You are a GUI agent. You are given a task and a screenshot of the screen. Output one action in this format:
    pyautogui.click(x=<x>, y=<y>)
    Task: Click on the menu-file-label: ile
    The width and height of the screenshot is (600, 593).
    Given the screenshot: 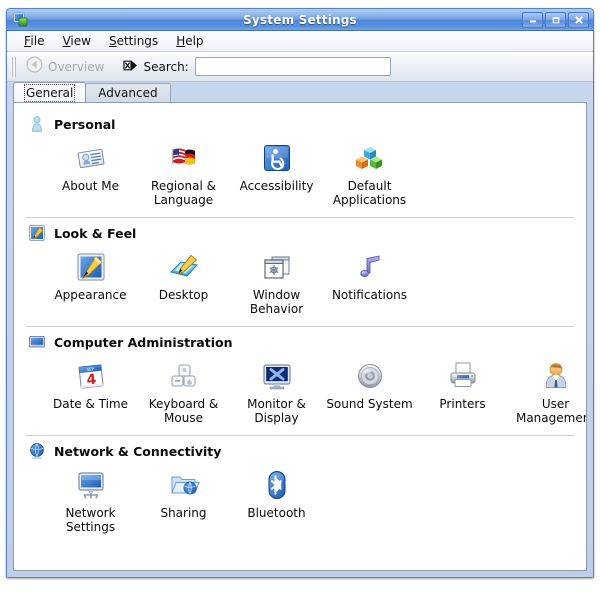 What is the action you would take?
    pyautogui.click(x=37, y=41)
    